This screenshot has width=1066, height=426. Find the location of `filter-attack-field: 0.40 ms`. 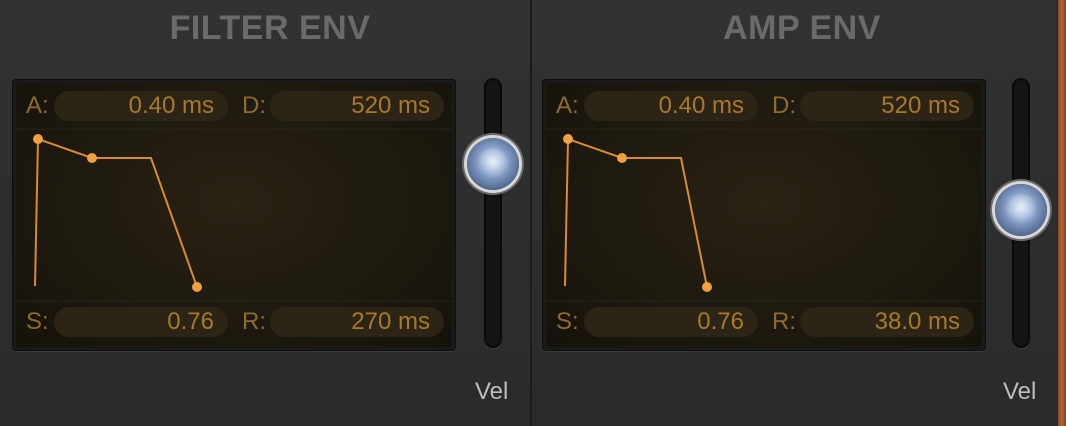

filter-attack-field: 0.40 ms is located at coordinates (141, 106).